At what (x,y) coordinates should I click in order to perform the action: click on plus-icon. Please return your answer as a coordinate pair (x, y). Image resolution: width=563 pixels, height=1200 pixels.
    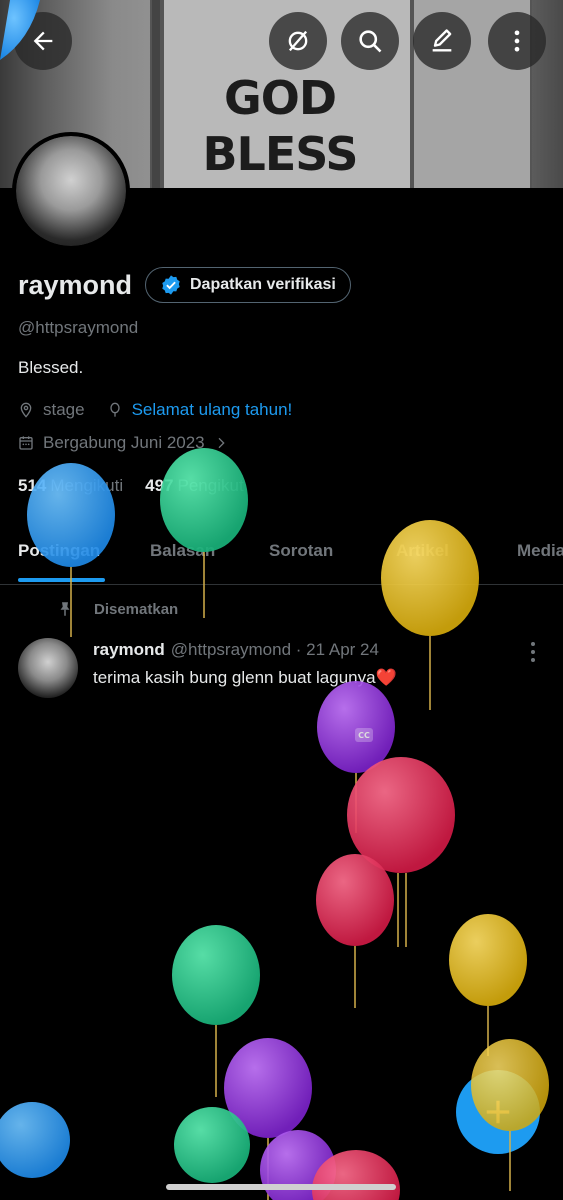
    Looking at the image, I should click on (498, 1112).